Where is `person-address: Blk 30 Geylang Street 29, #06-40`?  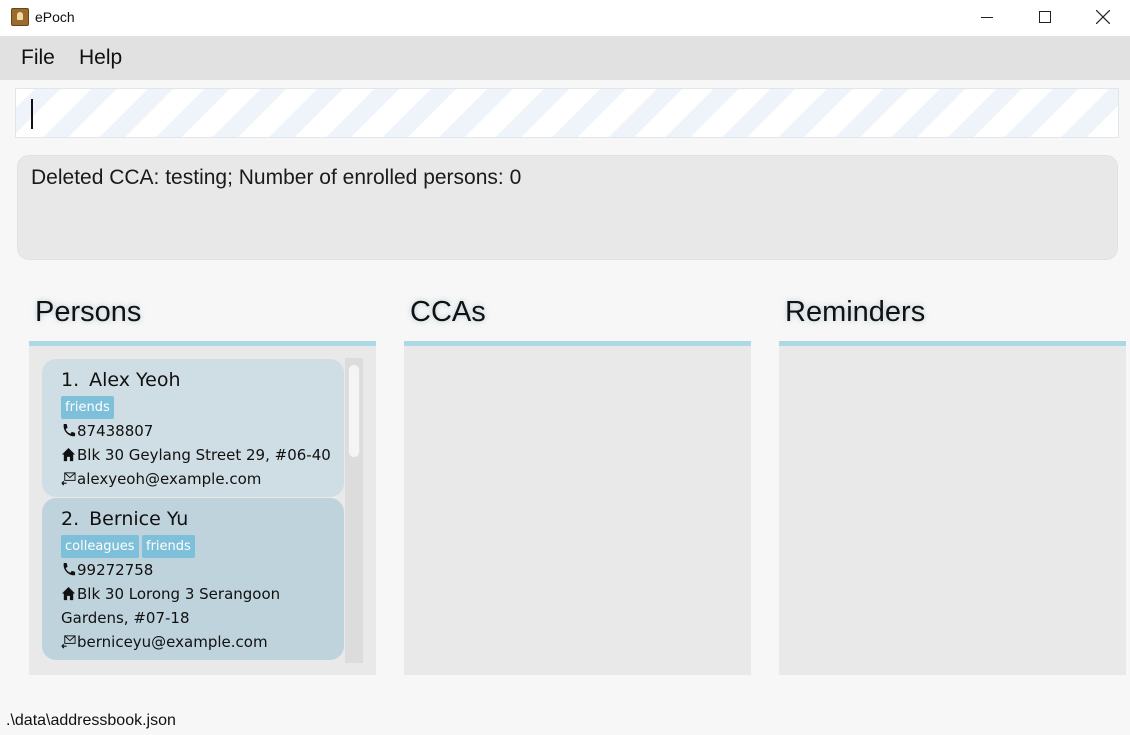 person-address: Blk 30 Geylang Street 29, #06-40 is located at coordinates (196, 455).